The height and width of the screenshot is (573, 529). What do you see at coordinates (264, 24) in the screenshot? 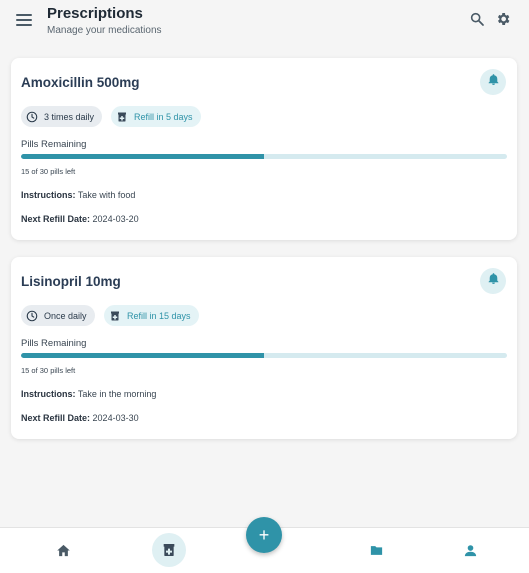
I see `app-header: Prescriptions Manage your medications` at bounding box center [264, 24].